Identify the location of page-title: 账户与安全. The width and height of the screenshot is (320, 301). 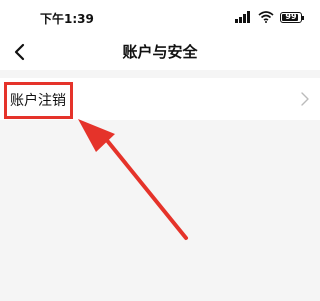
(160, 52).